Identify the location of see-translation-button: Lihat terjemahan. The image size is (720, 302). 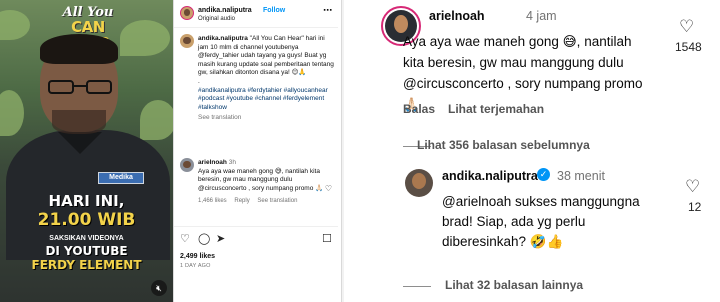
(496, 109).